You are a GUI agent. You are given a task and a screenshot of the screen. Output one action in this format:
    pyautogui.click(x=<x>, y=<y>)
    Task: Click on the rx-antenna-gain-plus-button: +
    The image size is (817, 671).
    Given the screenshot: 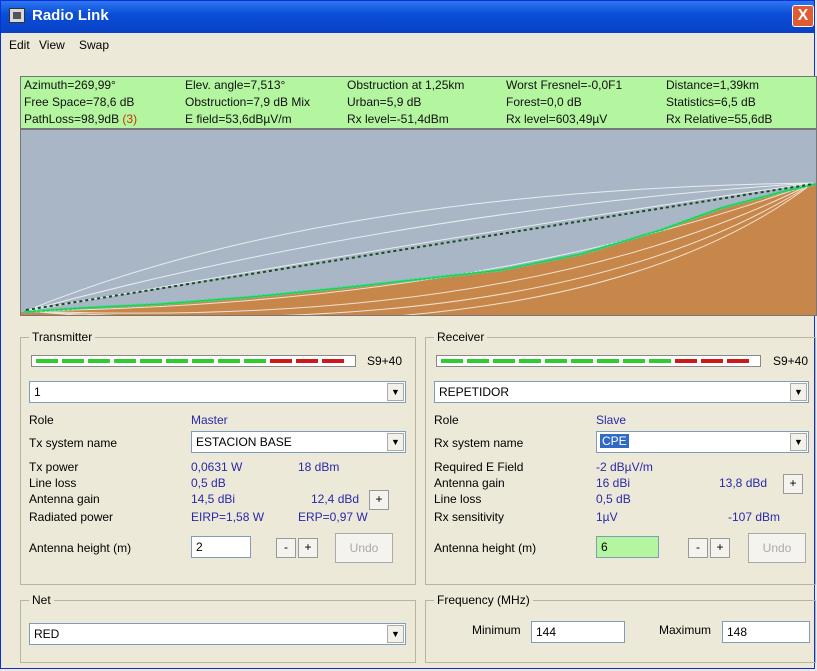 What is the action you would take?
    pyautogui.click(x=793, y=484)
    